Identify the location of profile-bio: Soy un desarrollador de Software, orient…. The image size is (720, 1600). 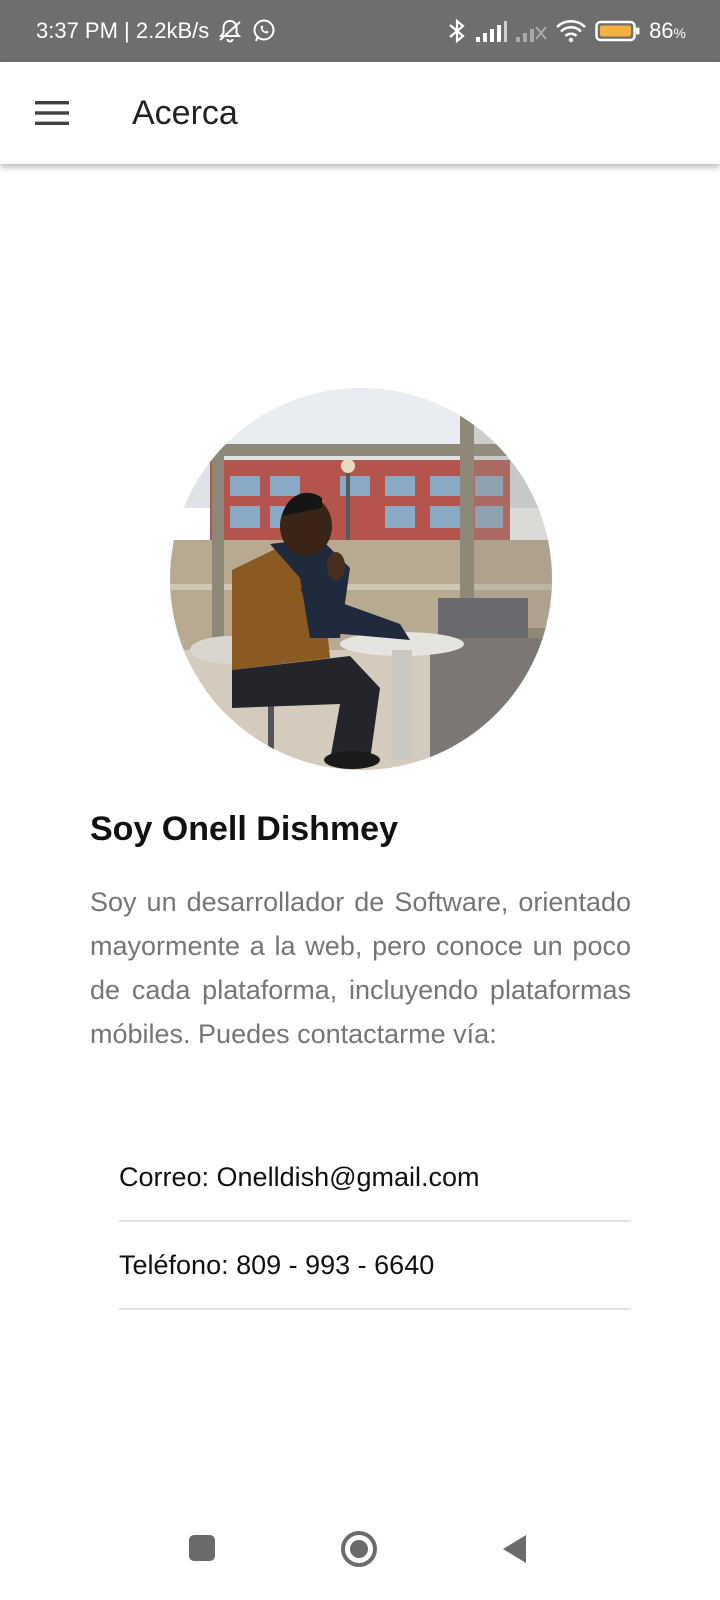
(360, 968).